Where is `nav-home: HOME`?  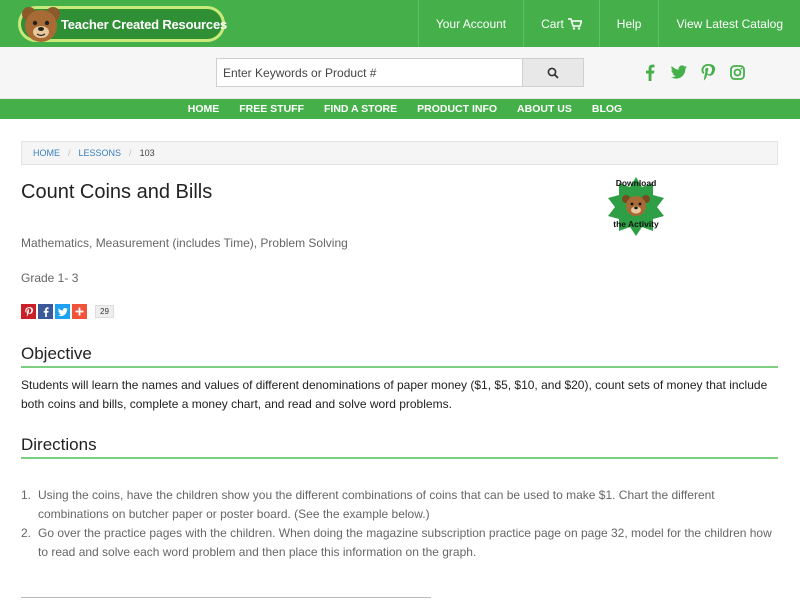
nav-home: HOME is located at coordinates (204, 109).